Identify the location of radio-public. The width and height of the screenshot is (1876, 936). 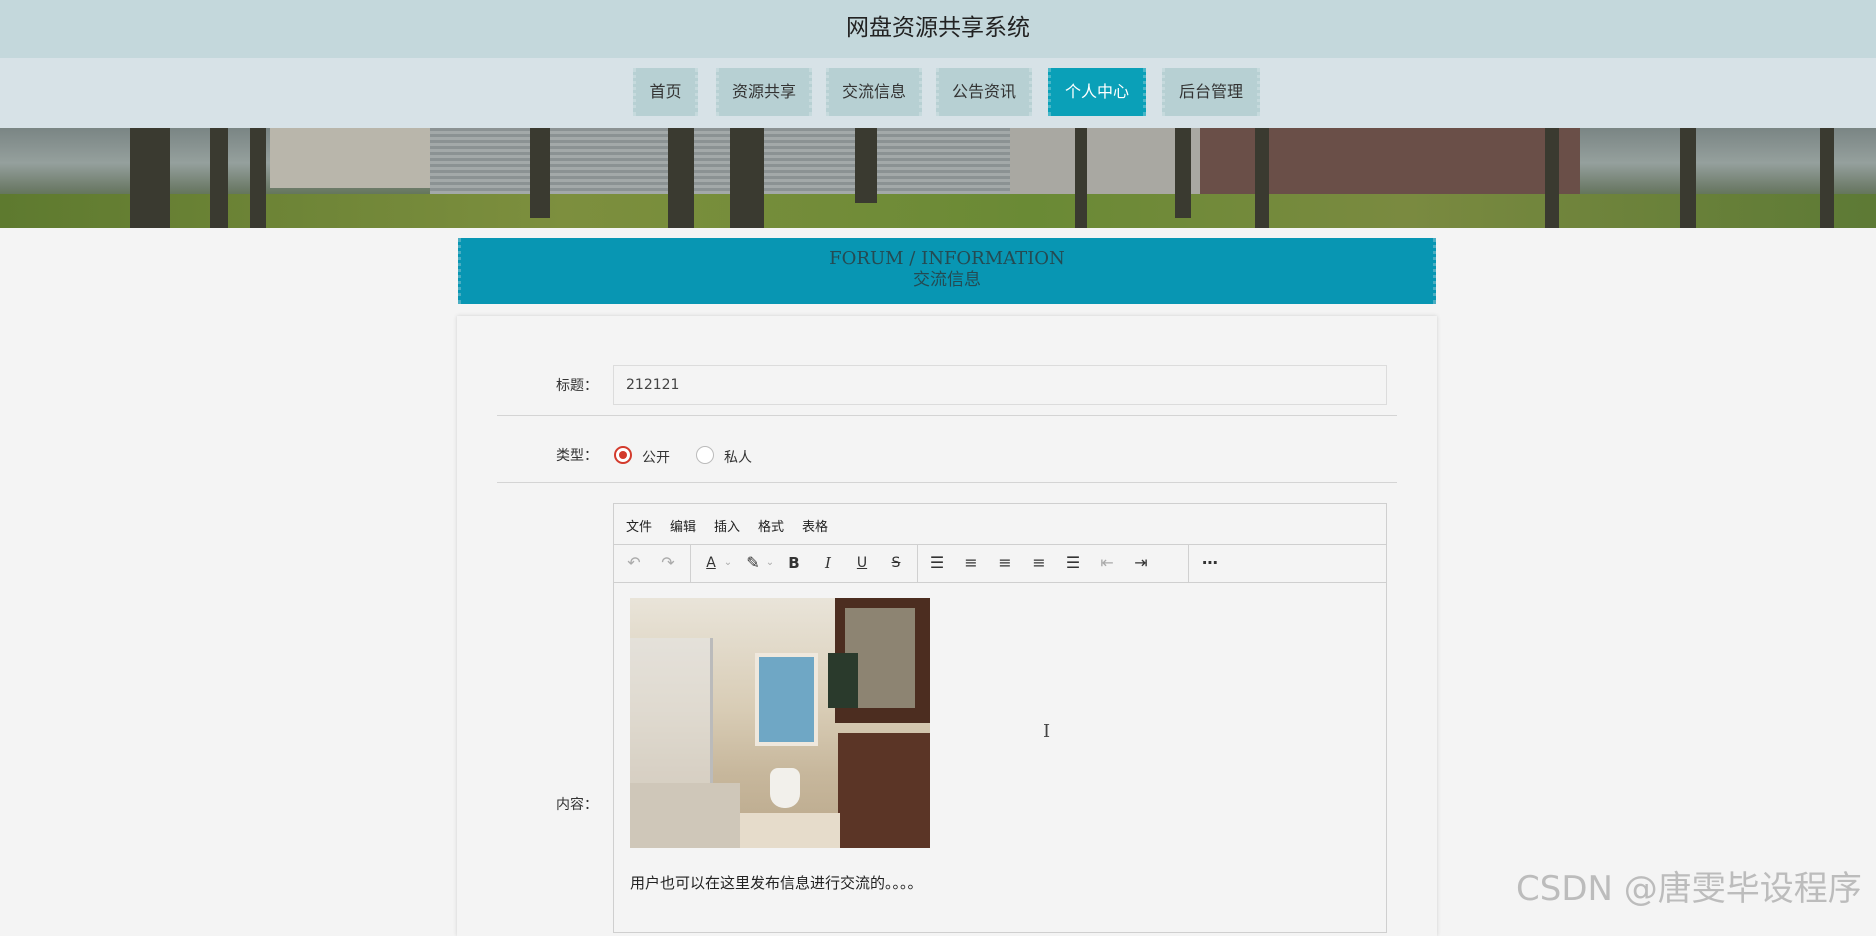
(623, 455).